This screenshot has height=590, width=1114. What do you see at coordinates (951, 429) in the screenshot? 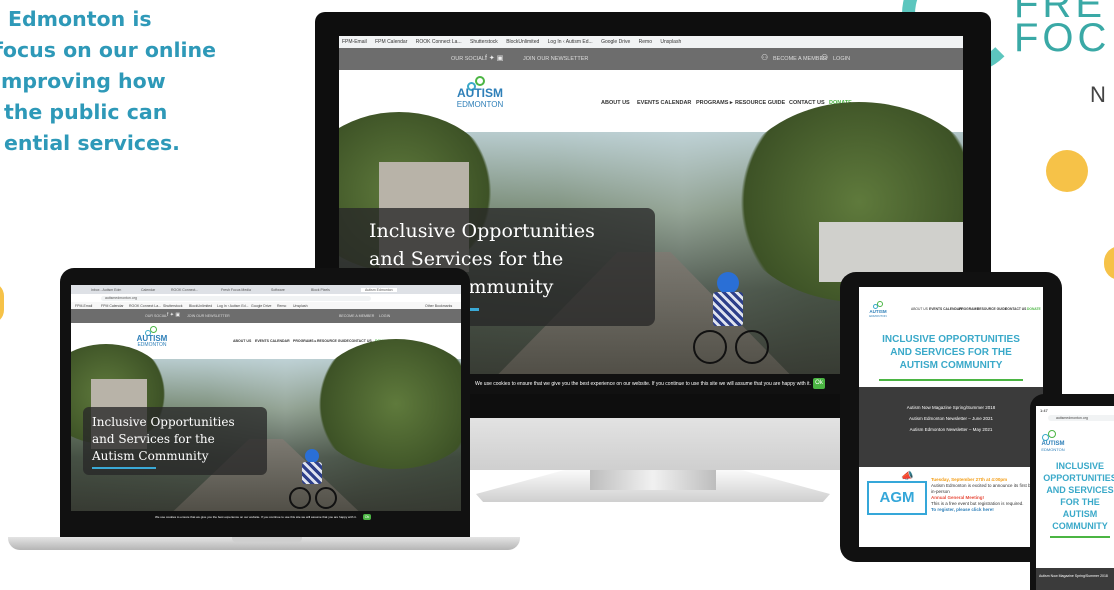
I see `newsletter-link: Autism Edmonton Newsletter – May 2021` at bounding box center [951, 429].